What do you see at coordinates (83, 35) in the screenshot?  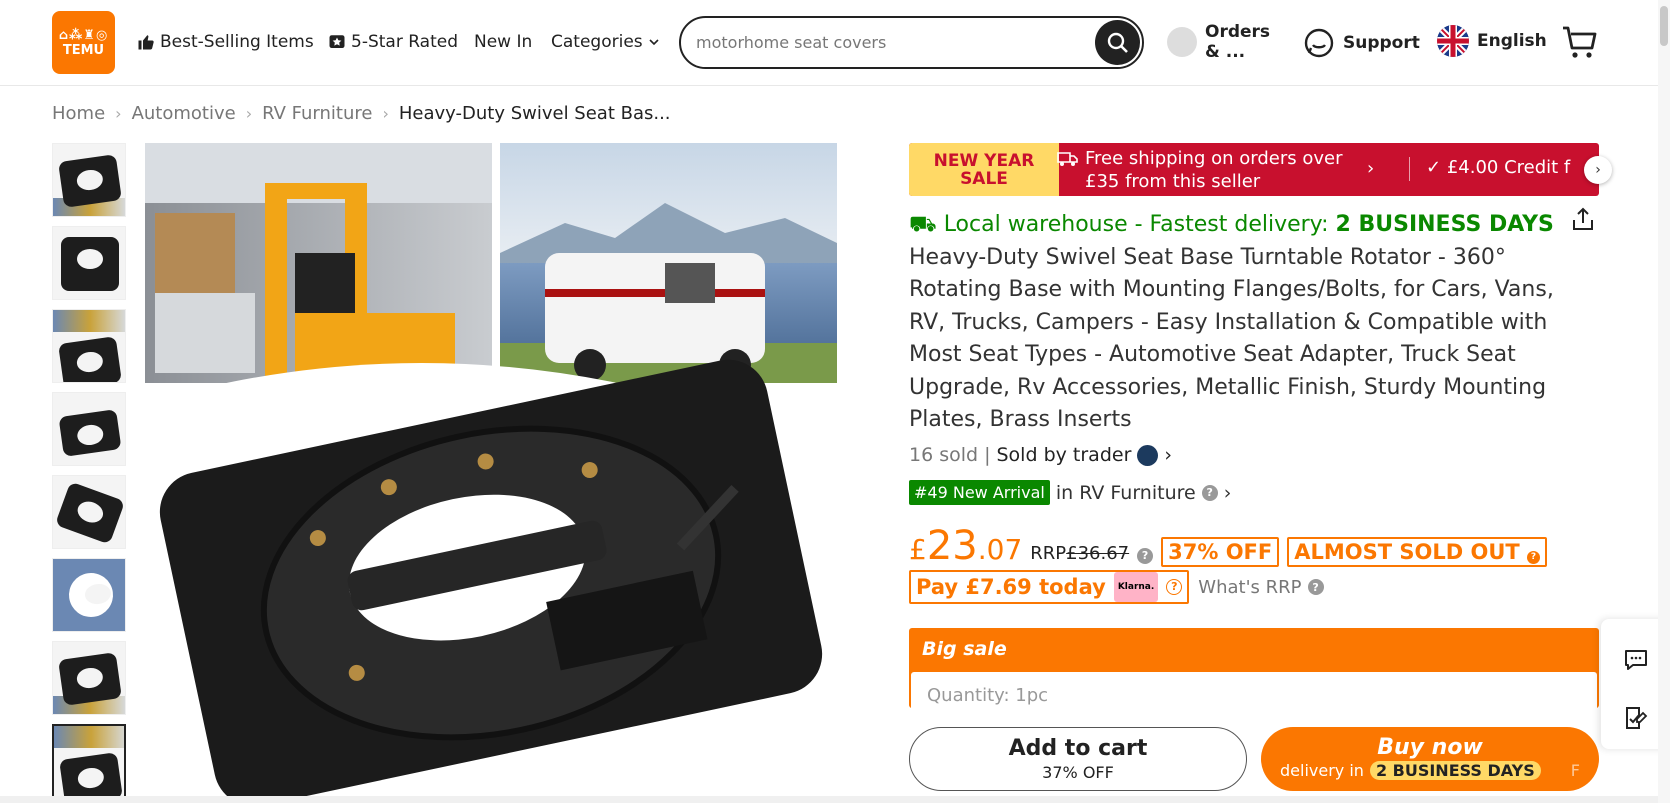 I see `logo-glyphs: ⌂⁂♜◎` at bounding box center [83, 35].